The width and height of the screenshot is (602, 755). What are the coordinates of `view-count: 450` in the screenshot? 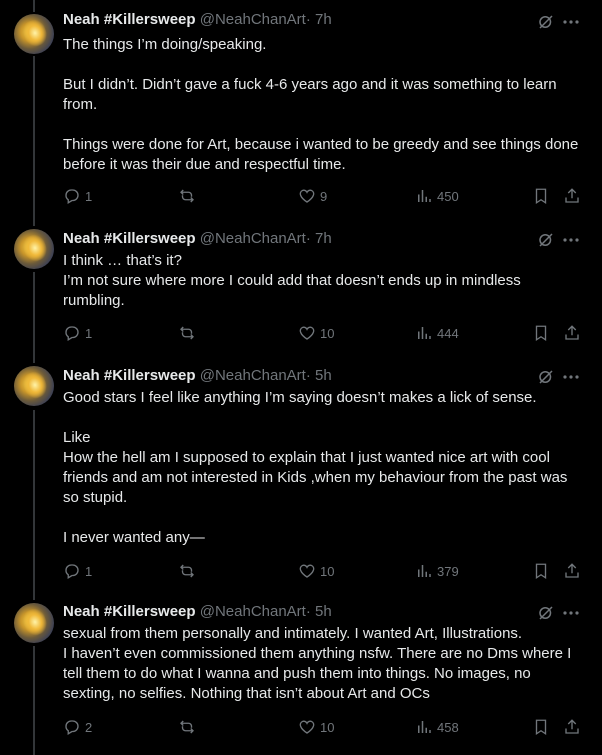 It's located at (448, 196).